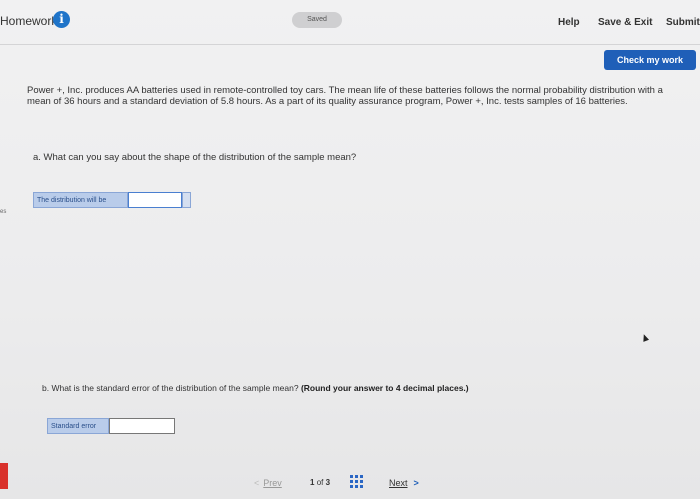  What do you see at coordinates (3, 212) in the screenshot?
I see `side-marker: es` at bounding box center [3, 212].